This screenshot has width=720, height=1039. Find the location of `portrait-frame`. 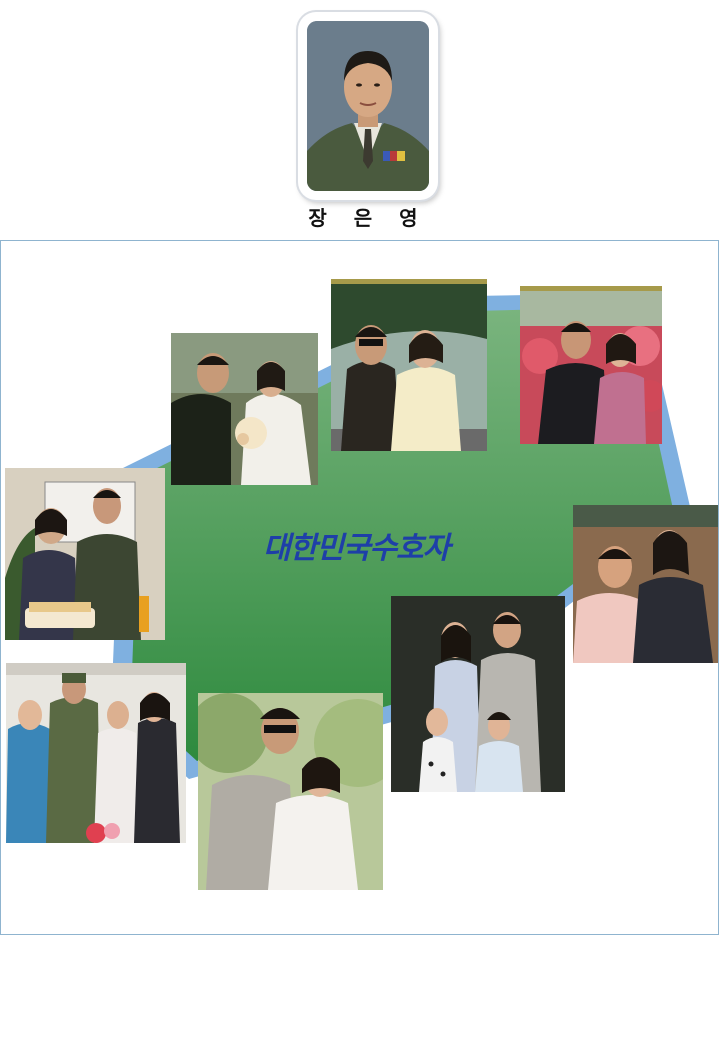

portrait-frame is located at coordinates (368, 106).